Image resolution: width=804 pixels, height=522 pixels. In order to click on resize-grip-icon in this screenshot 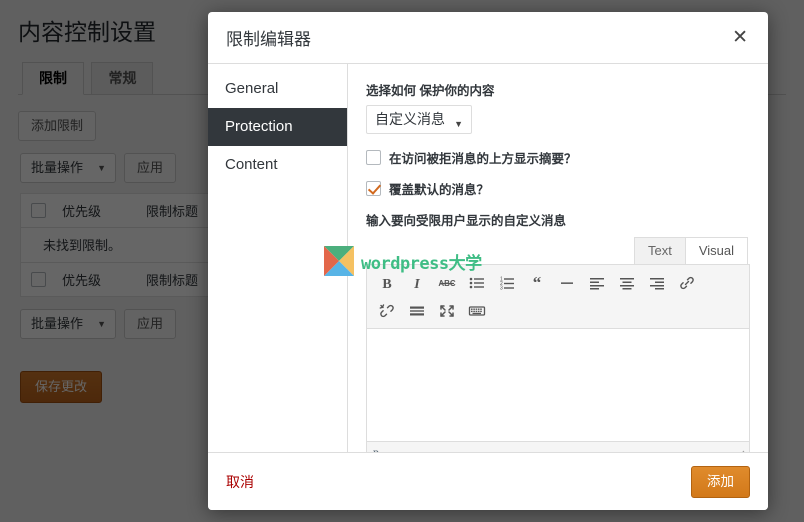, I will do `click(739, 450)`.